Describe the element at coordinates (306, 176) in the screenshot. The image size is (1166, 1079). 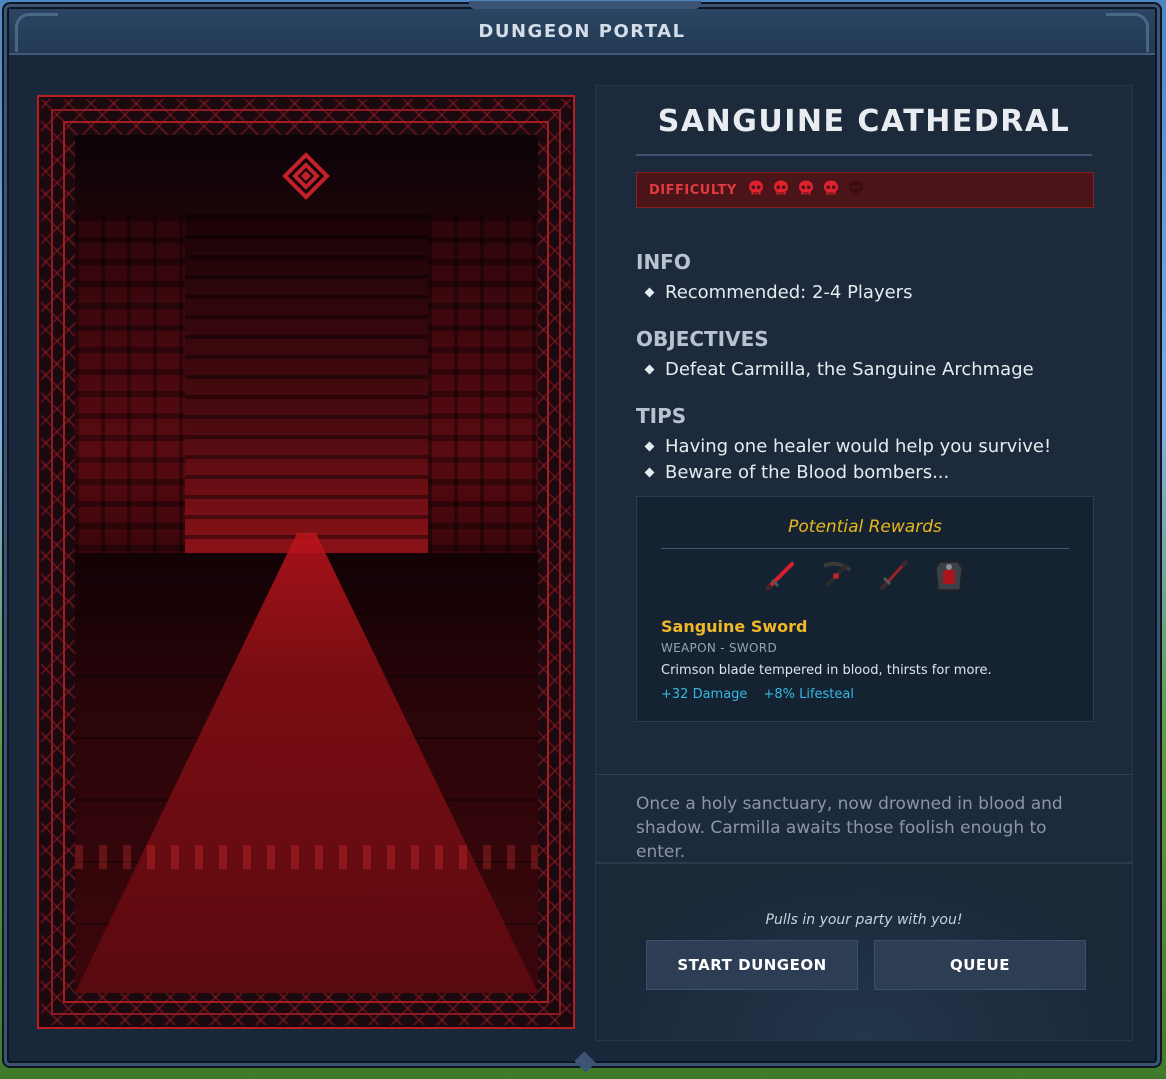
I see `dungeon-sigil-icon` at that location.